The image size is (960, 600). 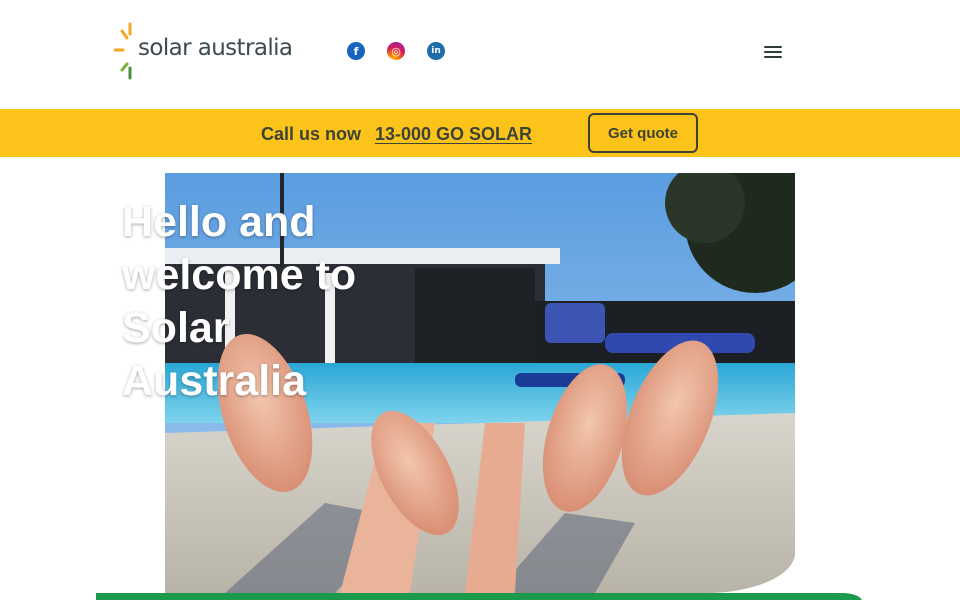 I want to click on instagram-icon: ◎, so click(x=396, y=51).